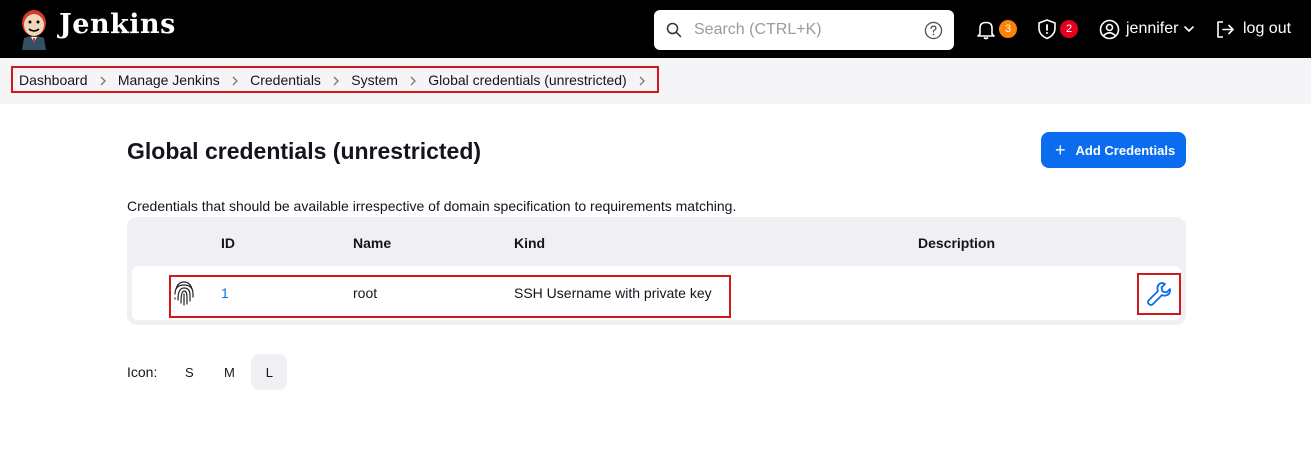 The height and width of the screenshot is (468, 1311). I want to click on jenkins-logo-icon, so click(34, 29).